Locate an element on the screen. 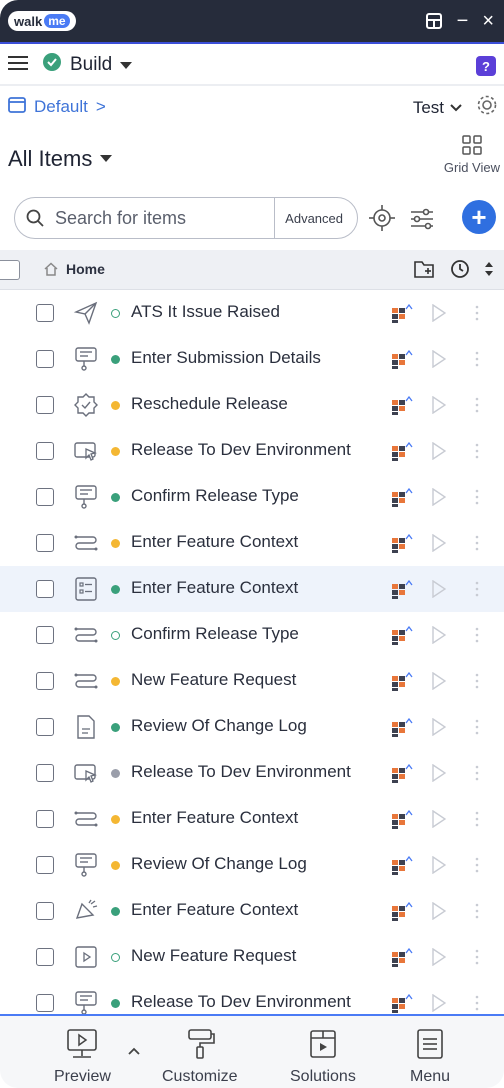  list-item: Reschedule Release is located at coordinates (252, 405).